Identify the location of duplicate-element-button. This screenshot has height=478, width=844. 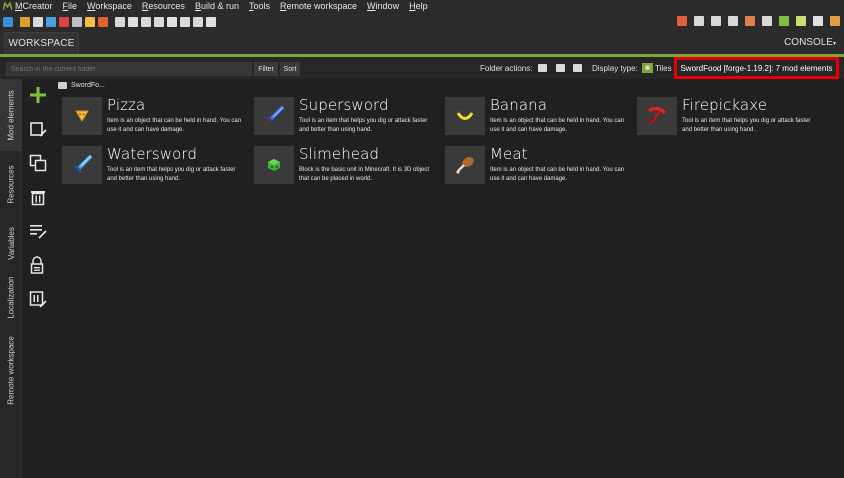
(38, 163).